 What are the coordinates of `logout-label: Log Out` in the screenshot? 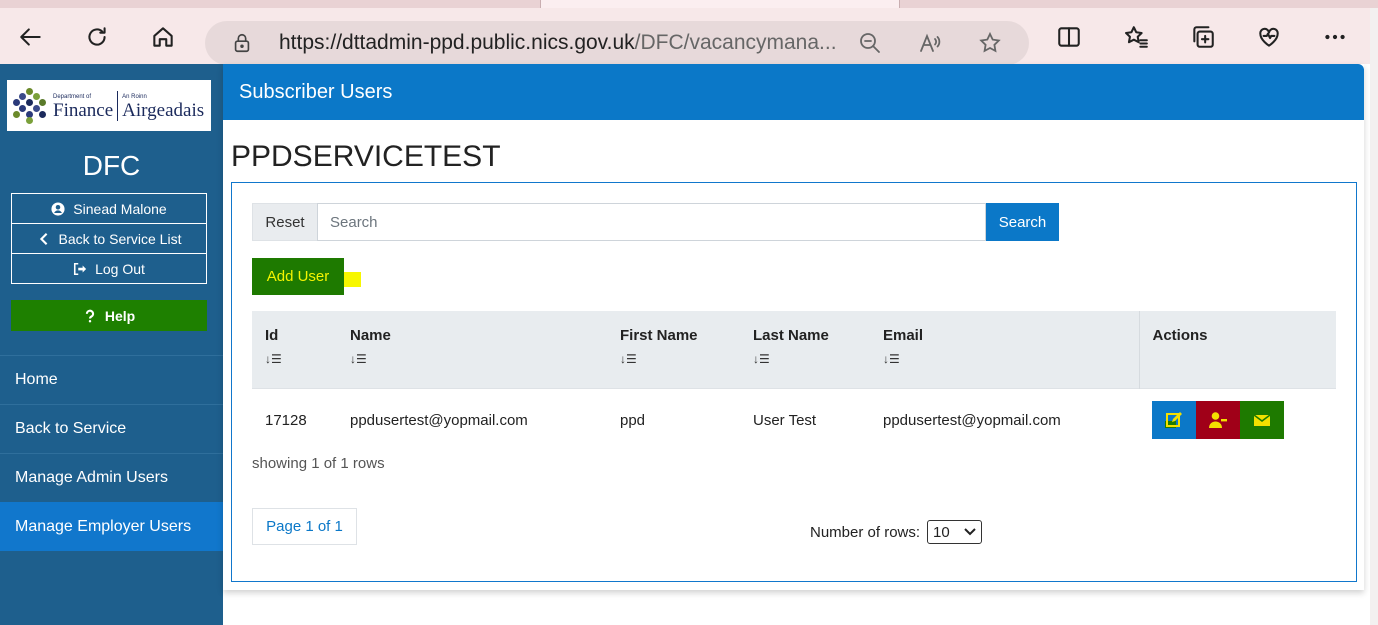 It's located at (120, 268).